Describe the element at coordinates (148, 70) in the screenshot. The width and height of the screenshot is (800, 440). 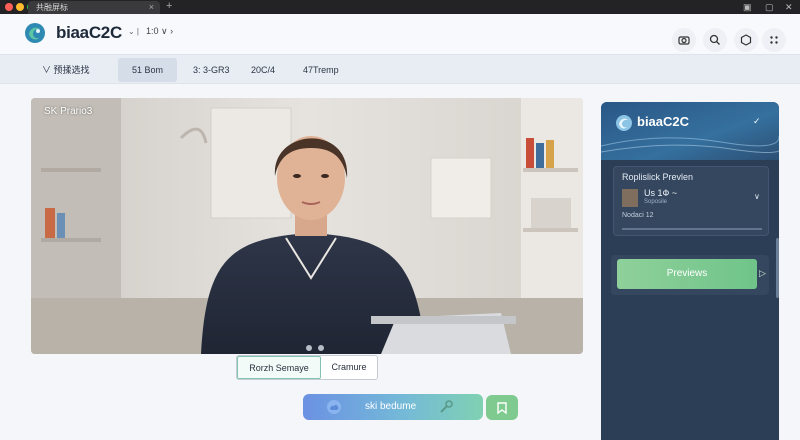
I see `tab-51-bom: 51 Bom` at that location.